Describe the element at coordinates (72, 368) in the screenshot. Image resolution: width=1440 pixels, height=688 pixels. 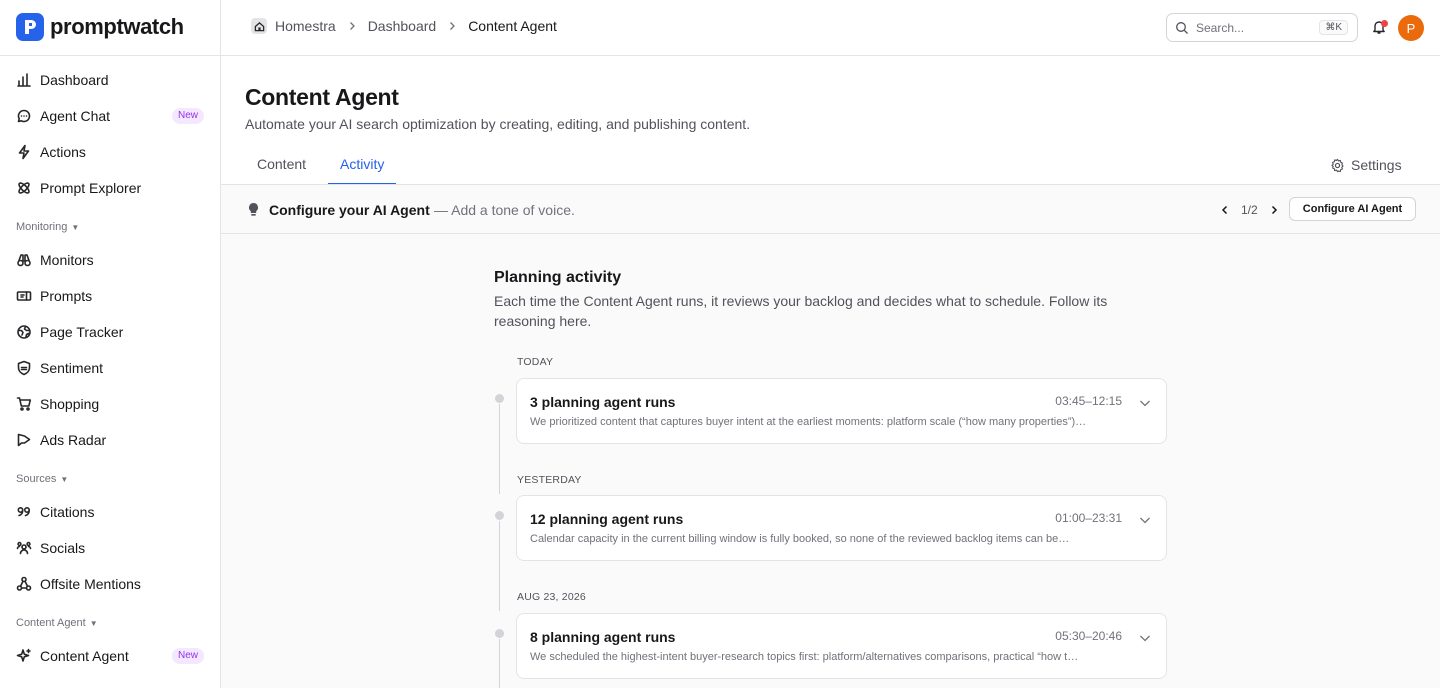
I see `sidebar-item-label: Sentiment` at that location.